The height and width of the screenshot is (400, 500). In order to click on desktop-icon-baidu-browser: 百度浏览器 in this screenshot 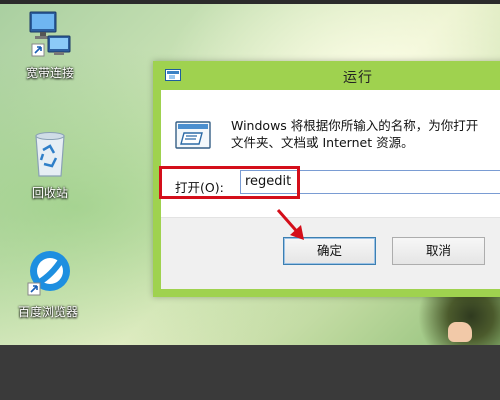, I will do `click(48, 283)`.